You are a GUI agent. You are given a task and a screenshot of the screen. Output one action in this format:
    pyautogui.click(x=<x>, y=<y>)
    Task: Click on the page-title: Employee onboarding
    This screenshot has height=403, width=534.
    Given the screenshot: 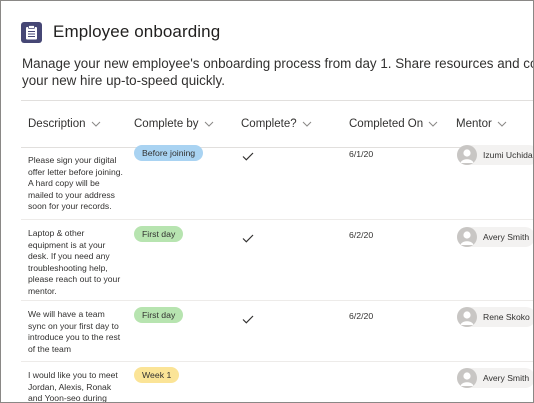 What is the action you would take?
    pyautogui.click(x=137, y=31)
    